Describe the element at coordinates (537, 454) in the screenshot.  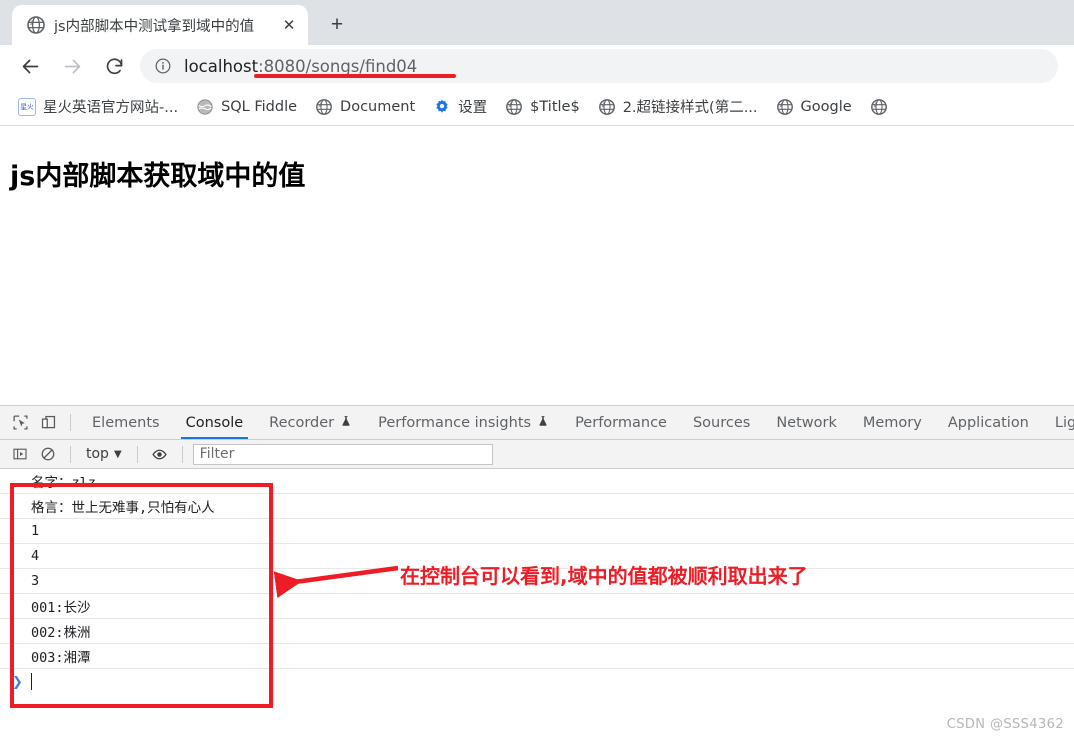
I see `console-toolbar: top ▼ Filter` at that location.